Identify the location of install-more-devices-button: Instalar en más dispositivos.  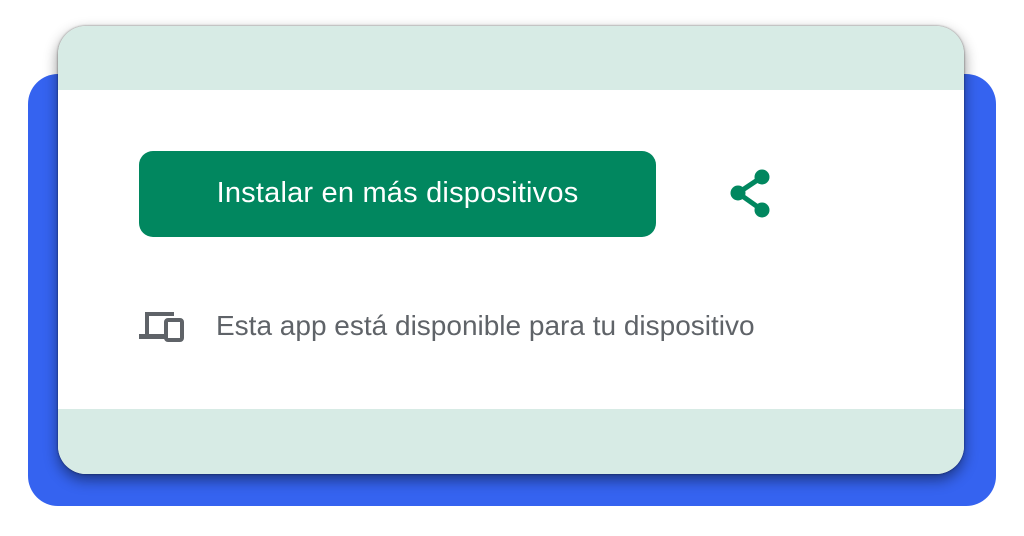
(397, 194).